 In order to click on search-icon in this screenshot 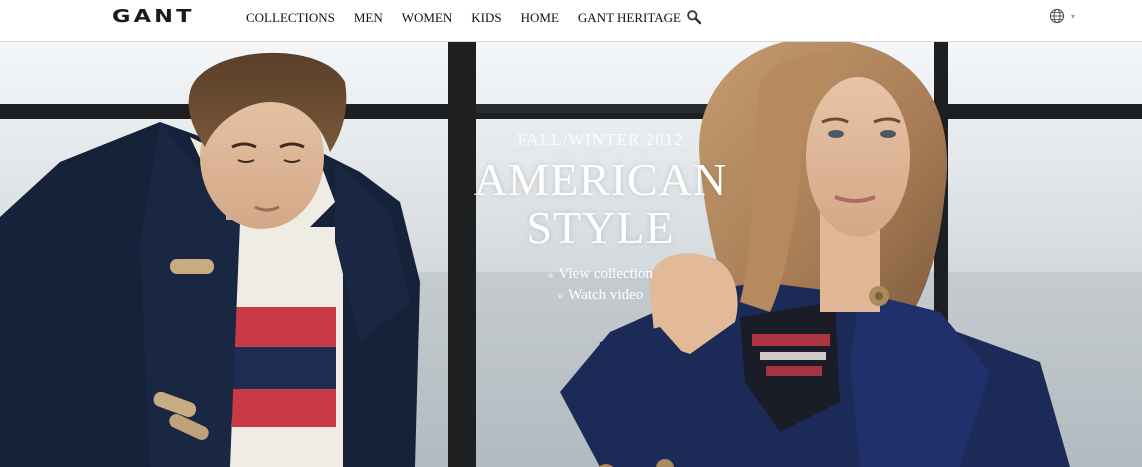, I will do `click(694, 17)`.